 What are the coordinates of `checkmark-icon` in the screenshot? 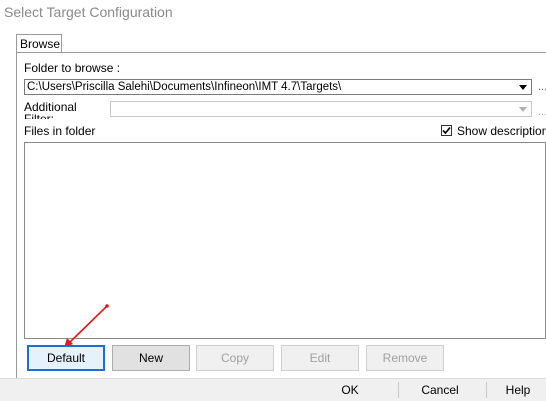 It's located at (446, 130).